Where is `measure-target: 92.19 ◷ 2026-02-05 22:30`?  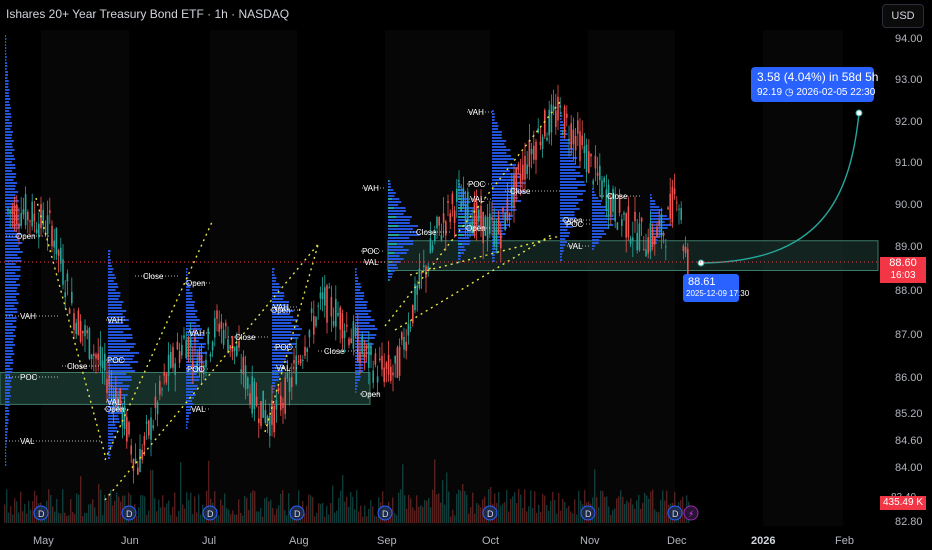 measure-target: 92.19 ◷ 2026-02-05 22:30 is located at coordinates (816, 92).